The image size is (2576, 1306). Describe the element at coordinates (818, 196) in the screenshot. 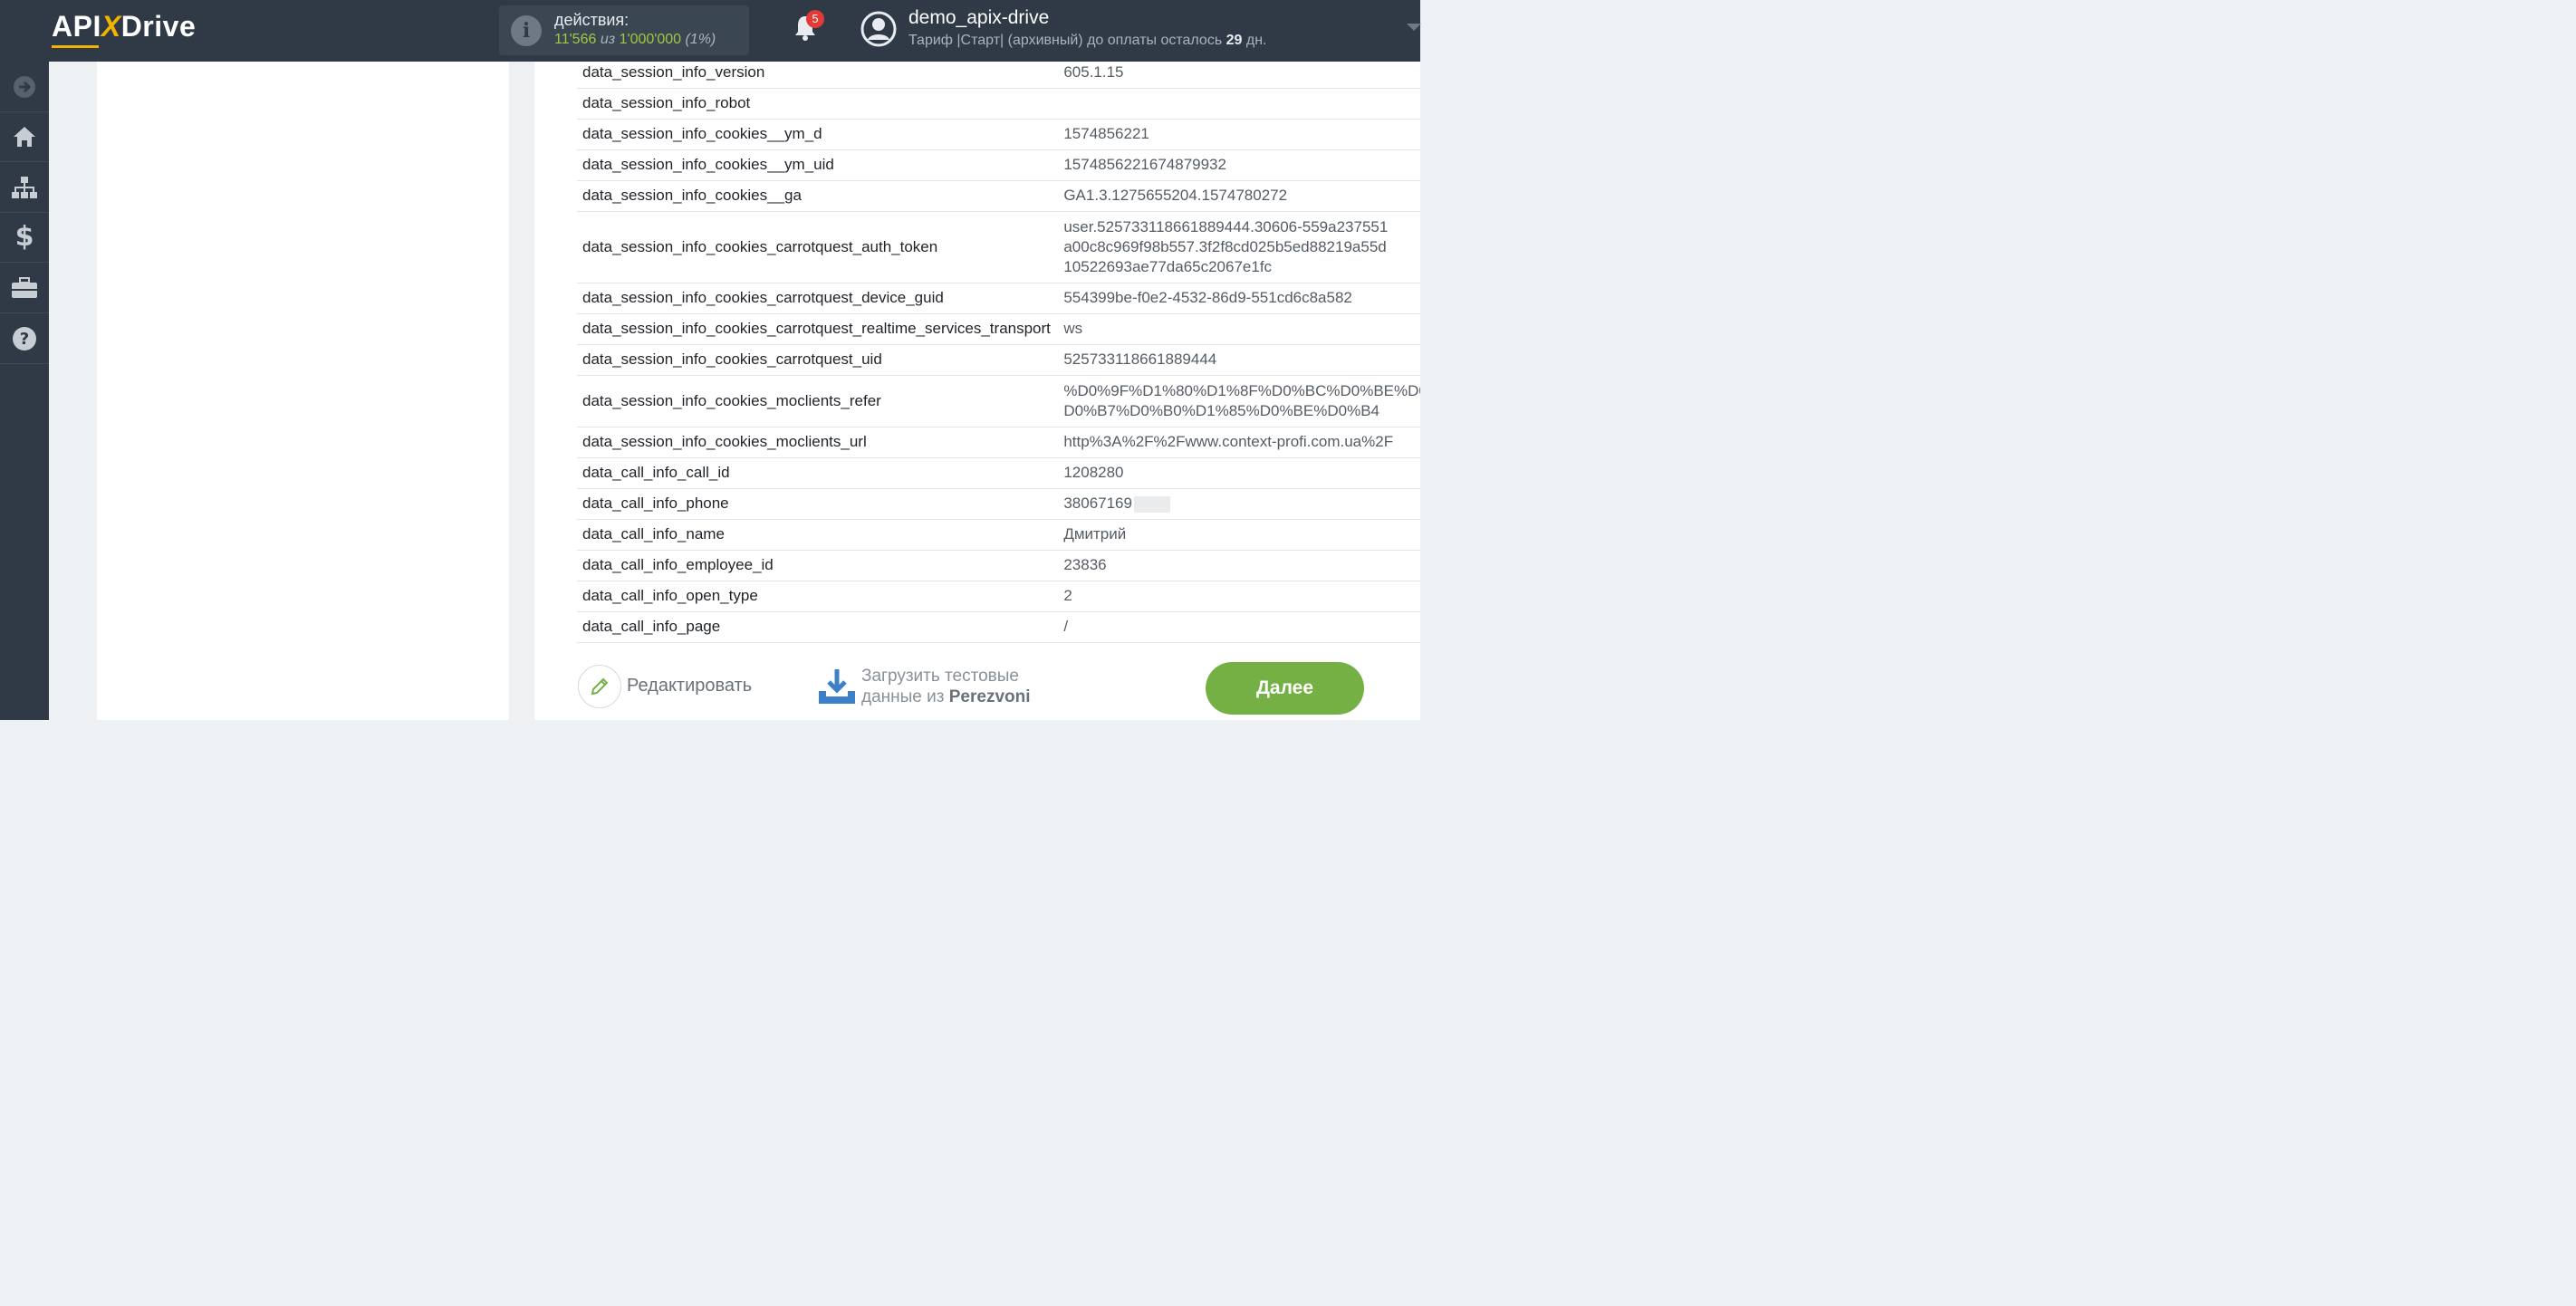

I see `field-key: data_session_info_cookies__ga` at that location.